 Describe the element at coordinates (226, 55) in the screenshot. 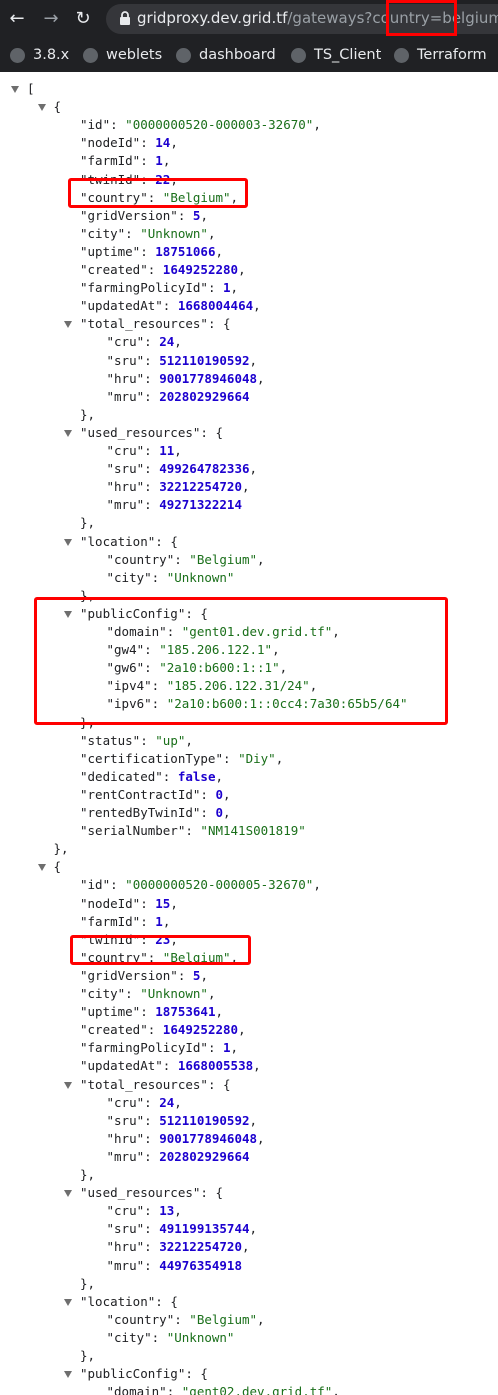

I see `bookmark-dashboard: dashboard` at that location.